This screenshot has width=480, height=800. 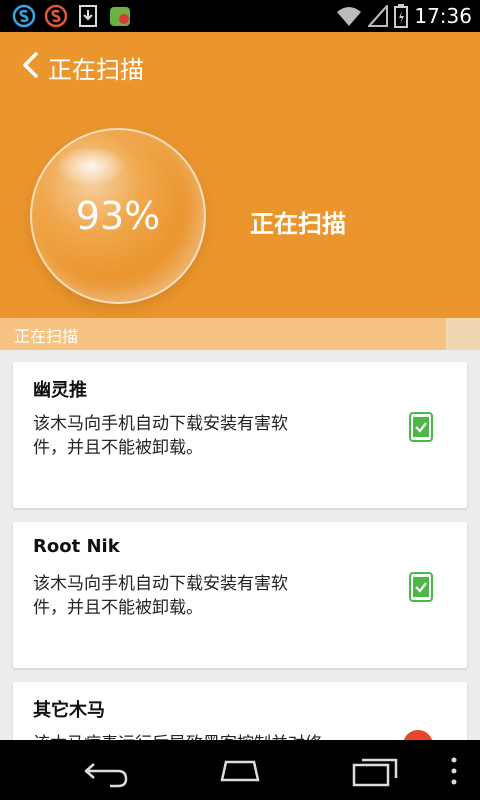 I want to click on s-app-icon-red, so click(x=56, y=16).